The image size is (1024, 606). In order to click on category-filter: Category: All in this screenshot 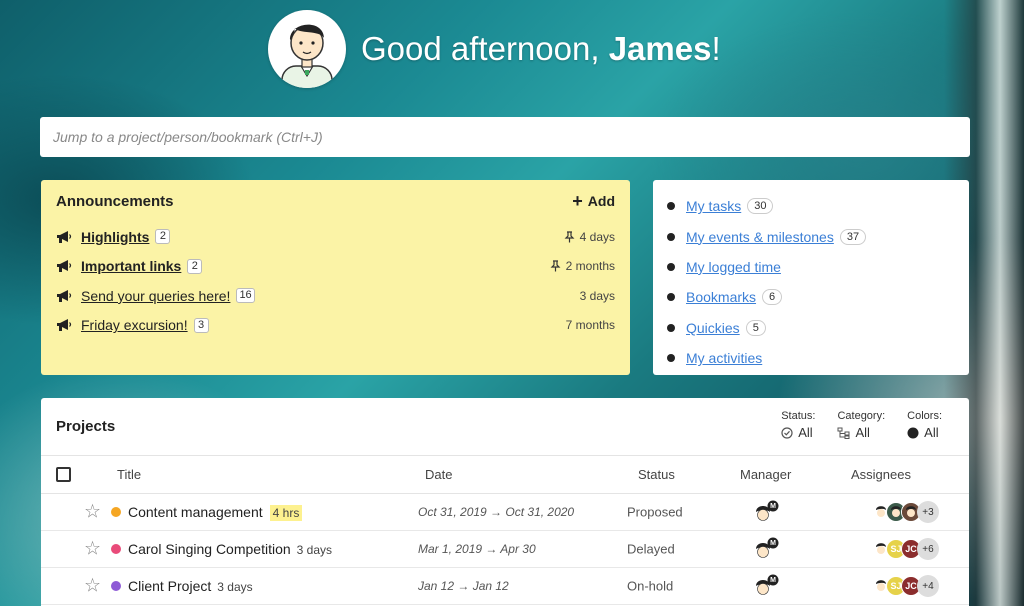, I will do `click(861, 425)`.